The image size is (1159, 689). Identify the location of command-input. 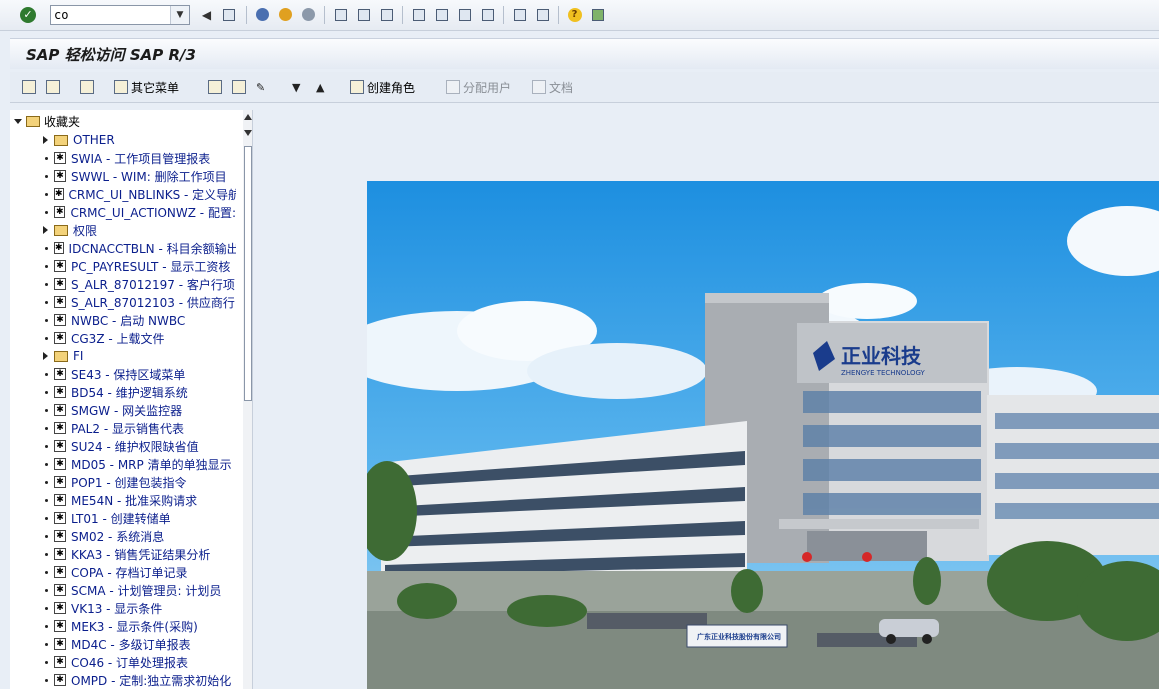
(113, 15).